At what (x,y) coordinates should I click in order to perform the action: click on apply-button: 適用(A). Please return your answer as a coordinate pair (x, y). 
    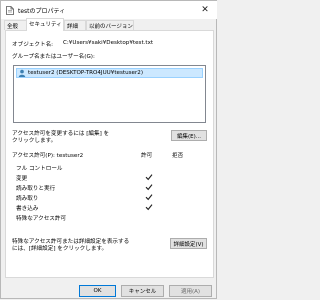
    Looking at the image, I should click on (190, 291).